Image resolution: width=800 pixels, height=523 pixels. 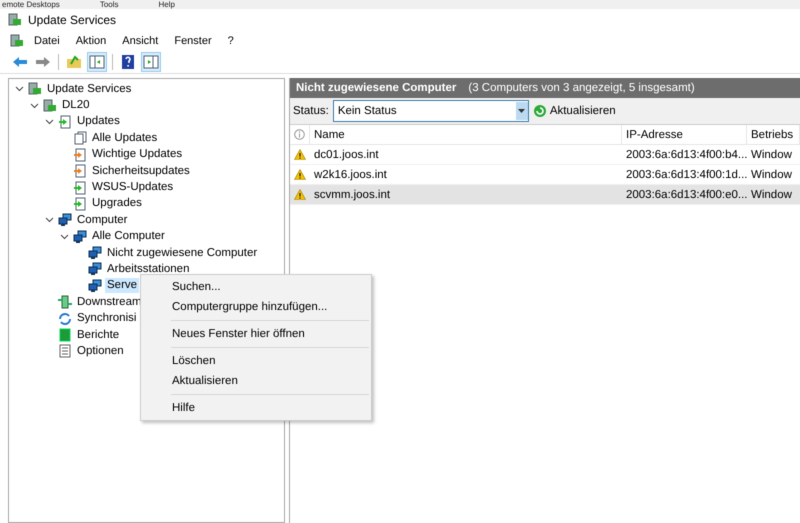 I want to click on tree-item: Arbeitsstationen, so click(x=148, y=269).